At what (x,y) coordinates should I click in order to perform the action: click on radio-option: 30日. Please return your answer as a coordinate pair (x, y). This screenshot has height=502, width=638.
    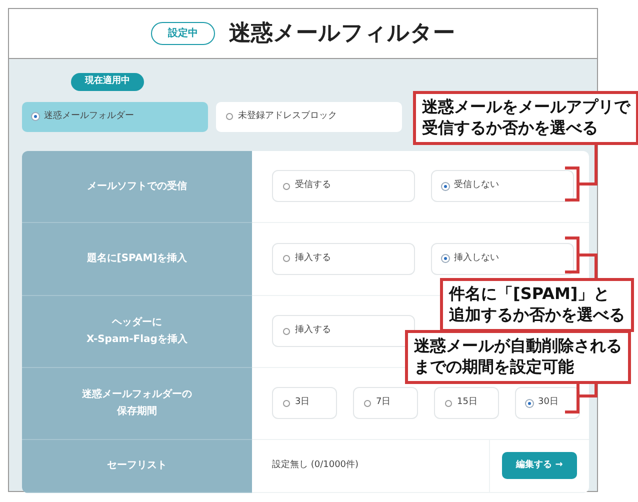
    Looking at the image, I should click on (547, 403).